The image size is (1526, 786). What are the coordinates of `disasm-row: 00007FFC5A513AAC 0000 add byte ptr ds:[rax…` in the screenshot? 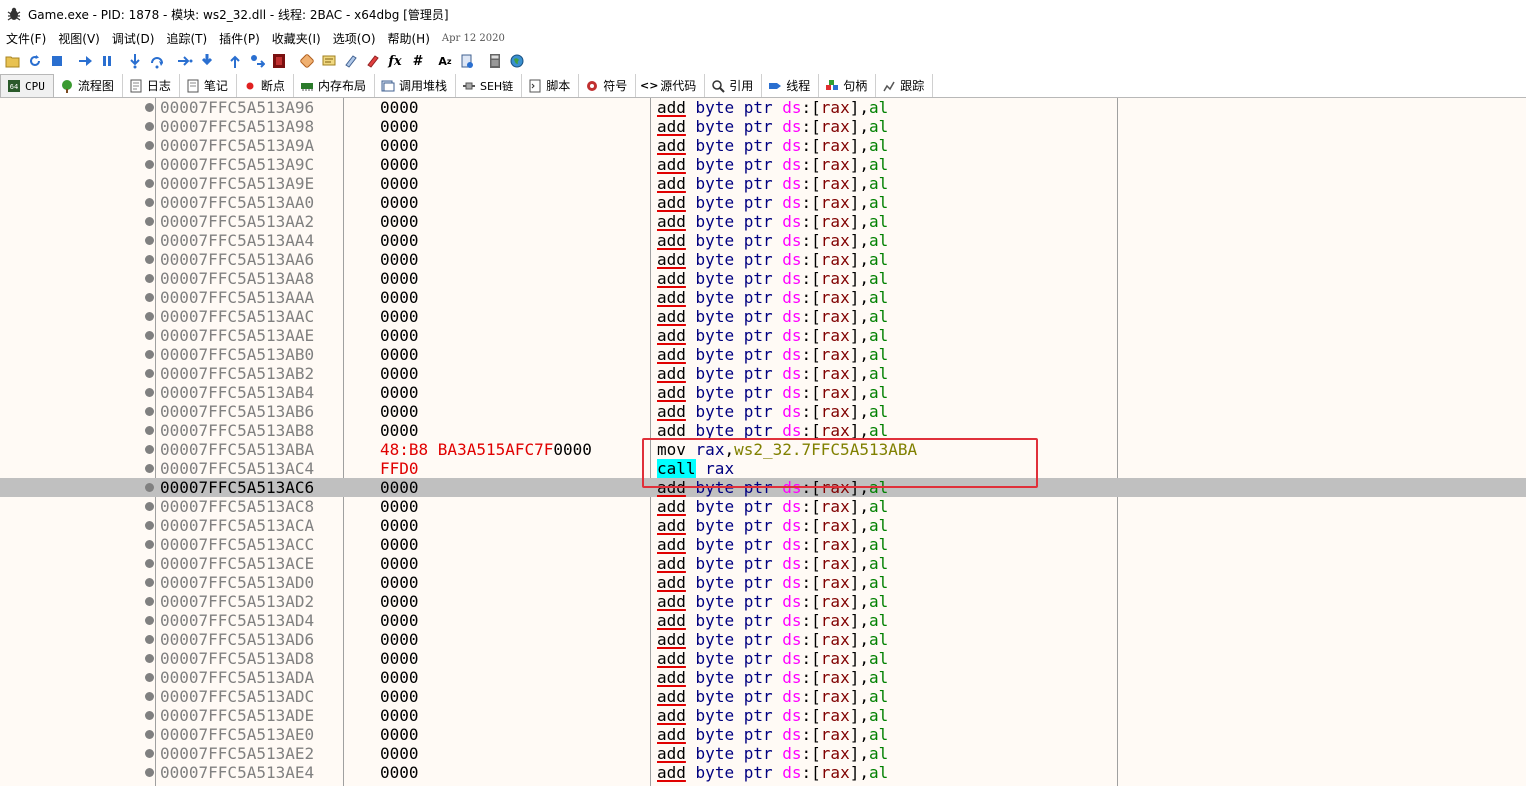 It's located at (763, 316).